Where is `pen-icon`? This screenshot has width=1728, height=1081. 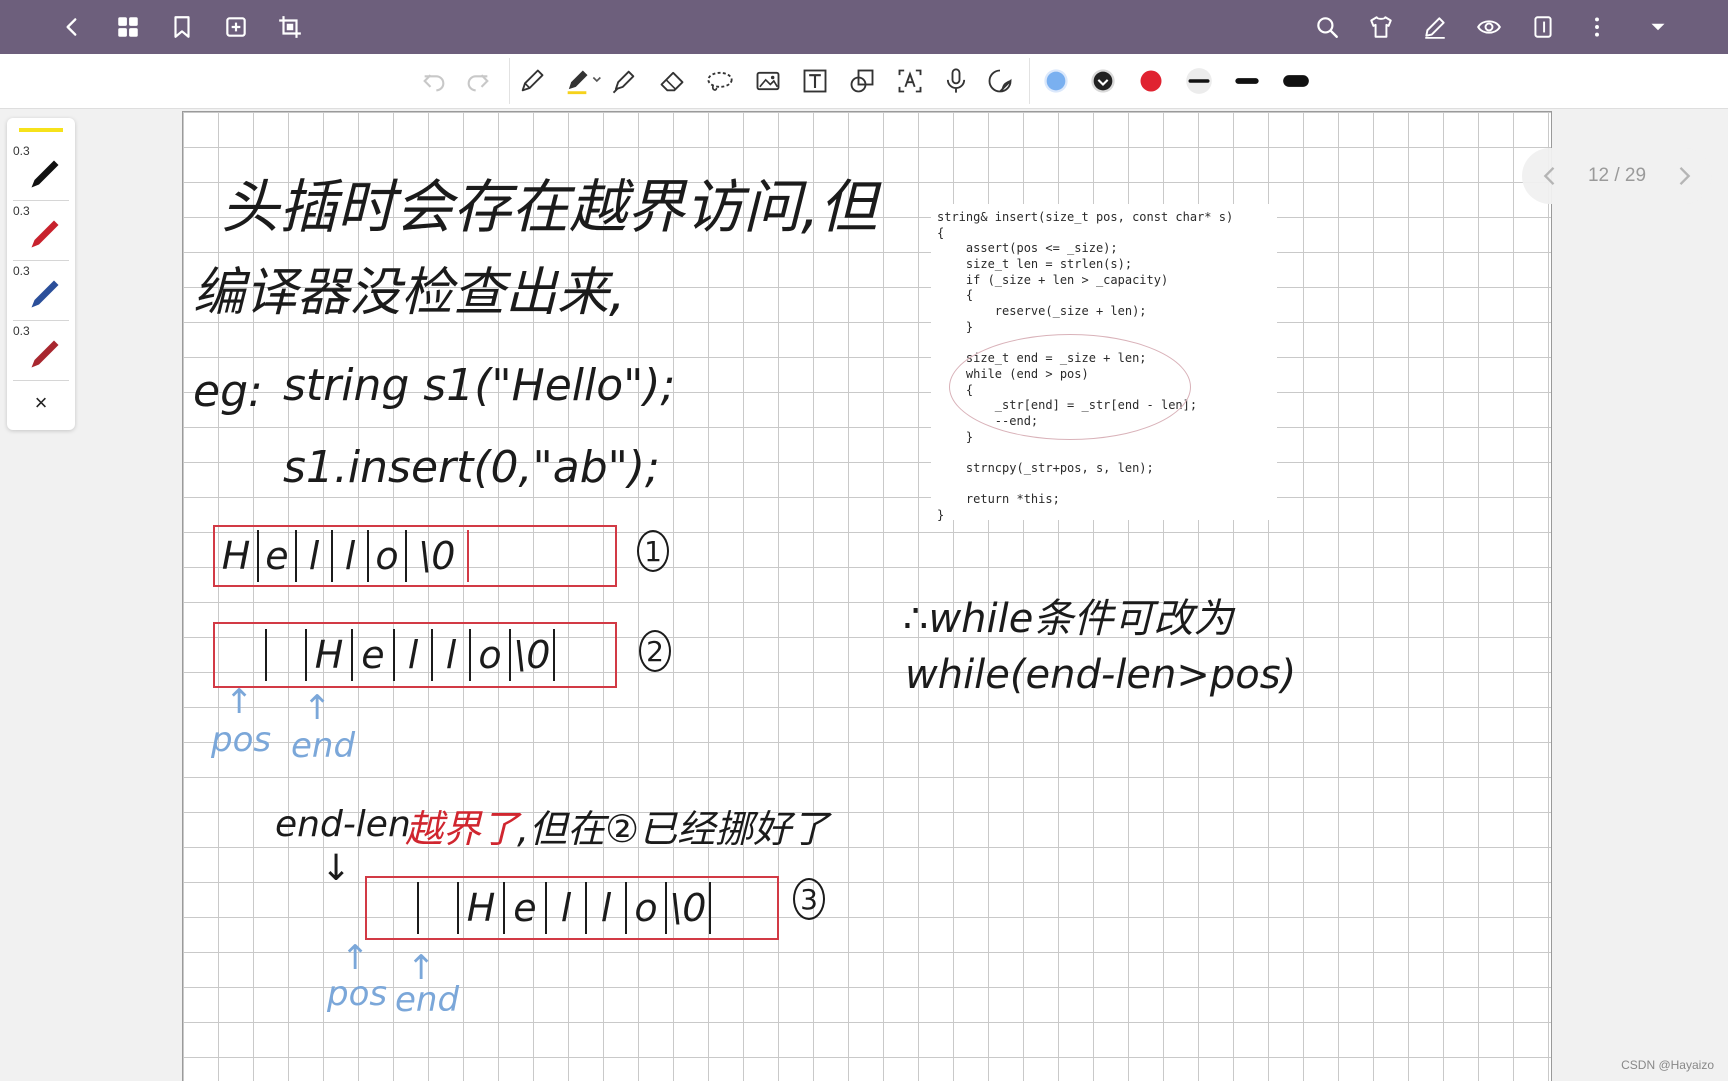
pen-icon is located at coordinates (584, 81).